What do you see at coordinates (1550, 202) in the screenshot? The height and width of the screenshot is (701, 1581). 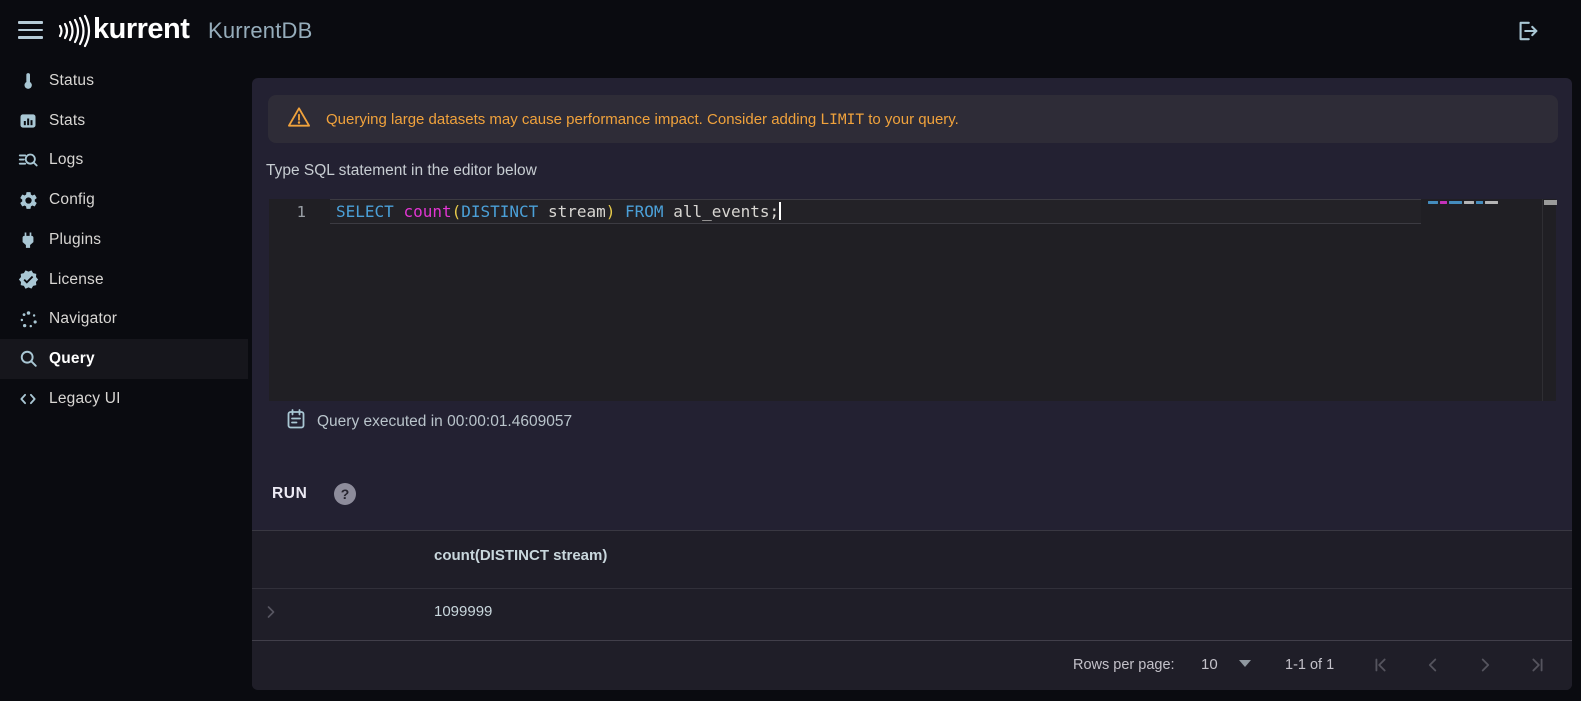 I see `scrollbar-thumb` at bounding box center [1550, 202].